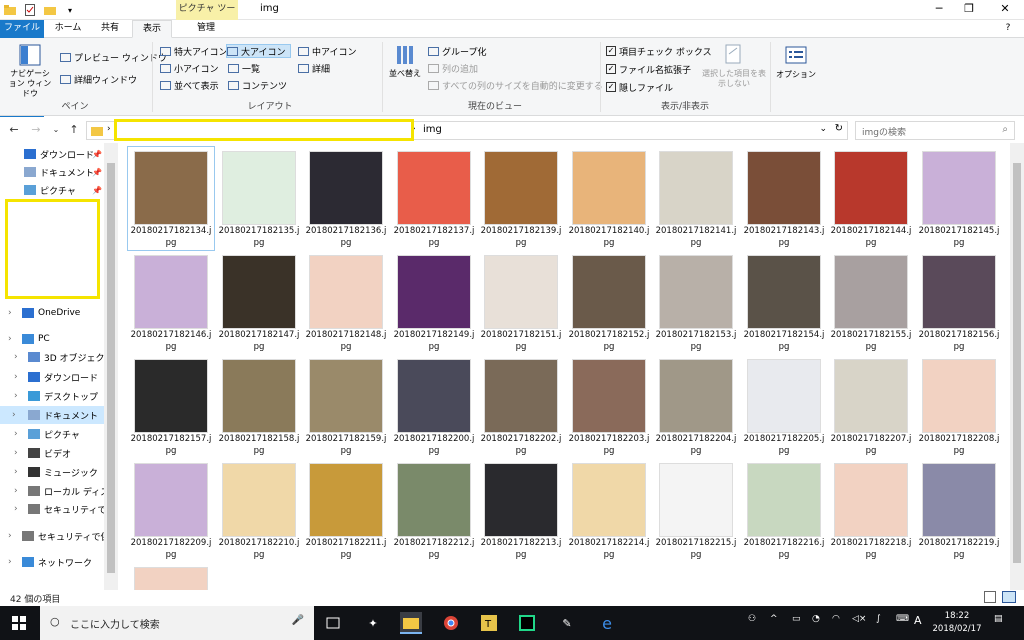  I want to click on file-item: 20180217182141.jpg, so click(696, 198).